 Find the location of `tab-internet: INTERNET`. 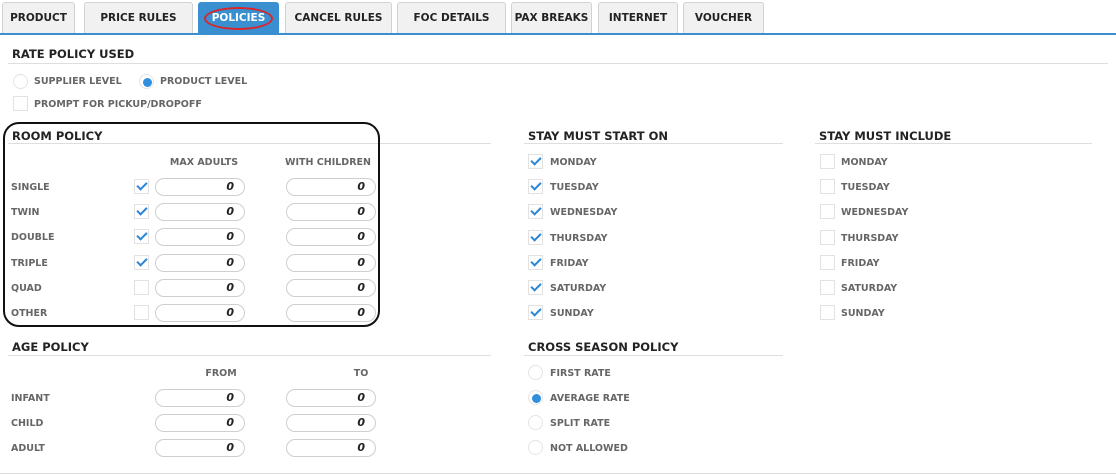

tab-internet: INTERNET is located at coordinates (638, 18).